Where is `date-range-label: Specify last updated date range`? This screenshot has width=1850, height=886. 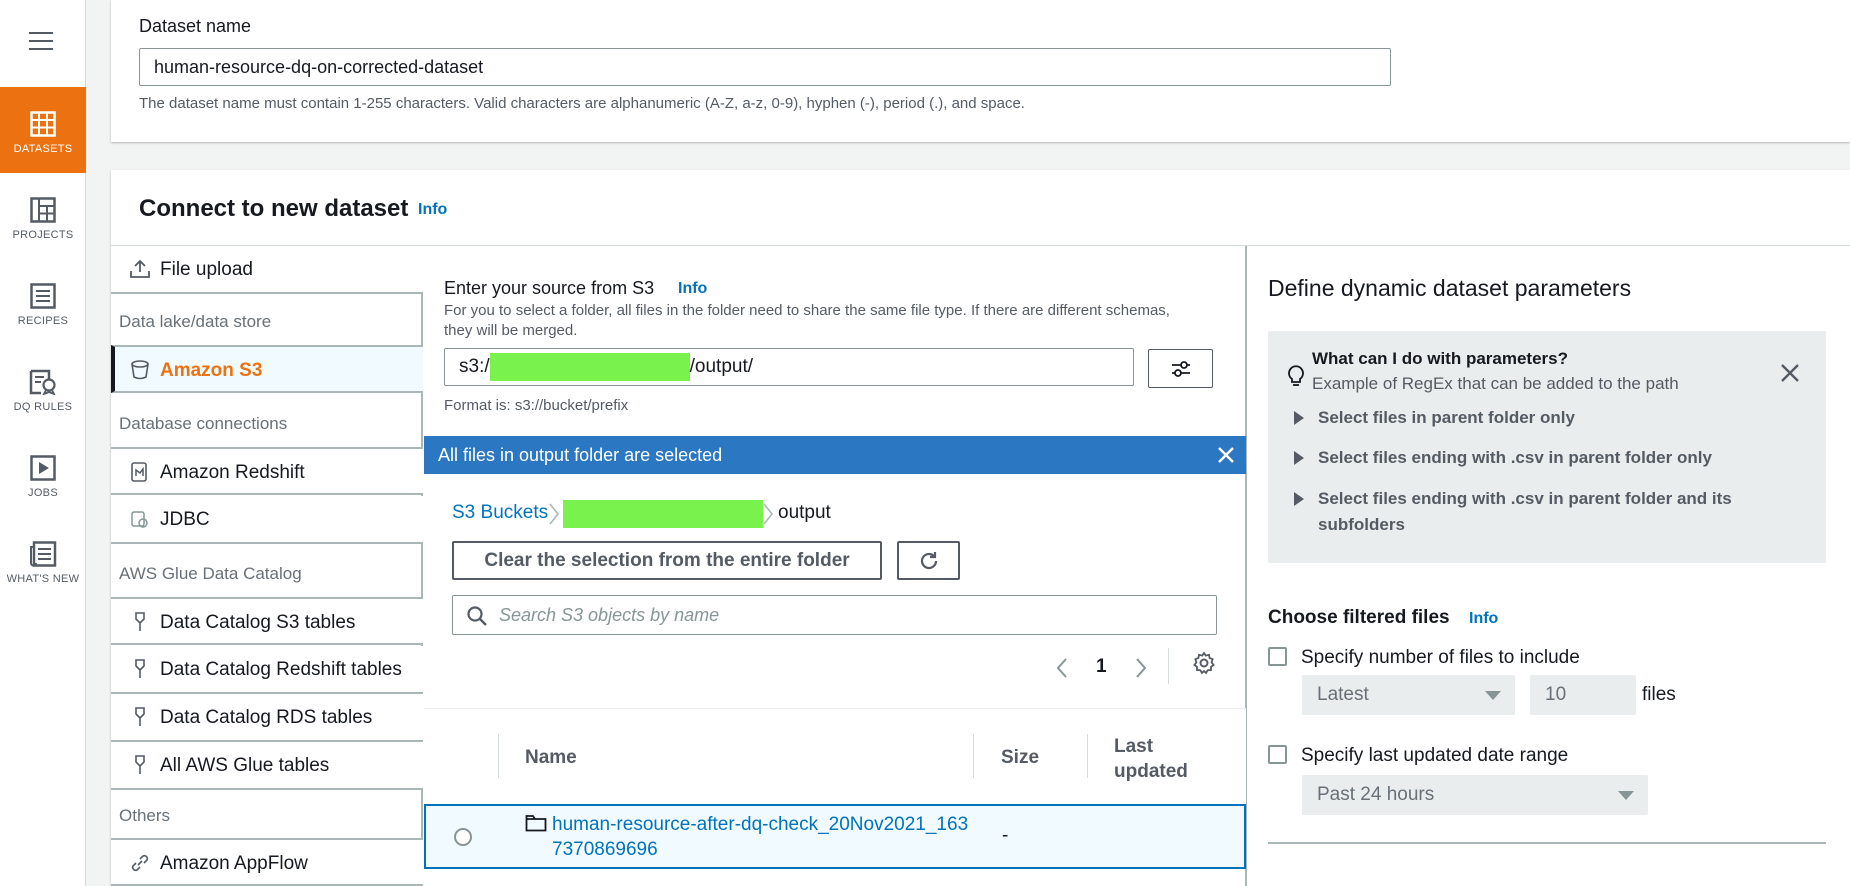
date-range-label: Specify last updated date range is located at coordinates (1435, 755).